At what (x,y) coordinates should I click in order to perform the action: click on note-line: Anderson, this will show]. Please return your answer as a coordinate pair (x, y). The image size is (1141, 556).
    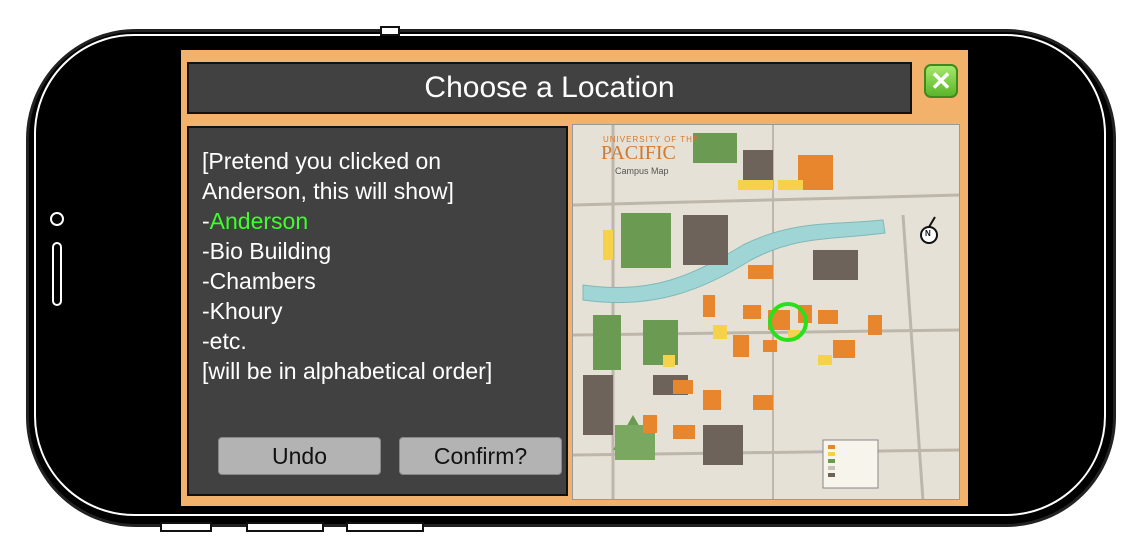
    Looking at the image, I should click on (328, 191).